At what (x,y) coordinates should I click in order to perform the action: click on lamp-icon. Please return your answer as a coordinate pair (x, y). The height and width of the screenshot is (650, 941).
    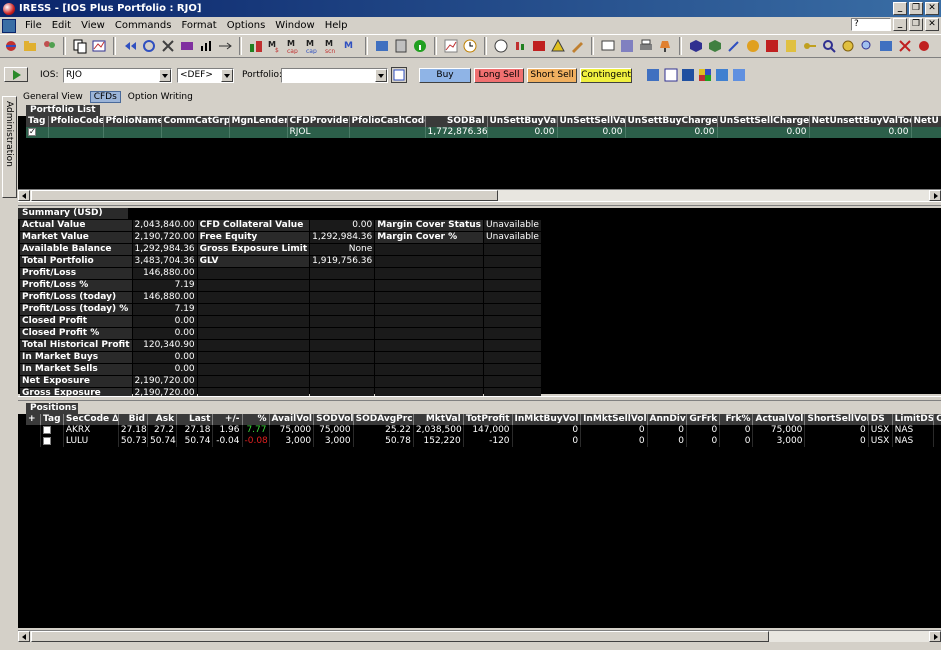
    Looking at the image, I should click on (665, 46).